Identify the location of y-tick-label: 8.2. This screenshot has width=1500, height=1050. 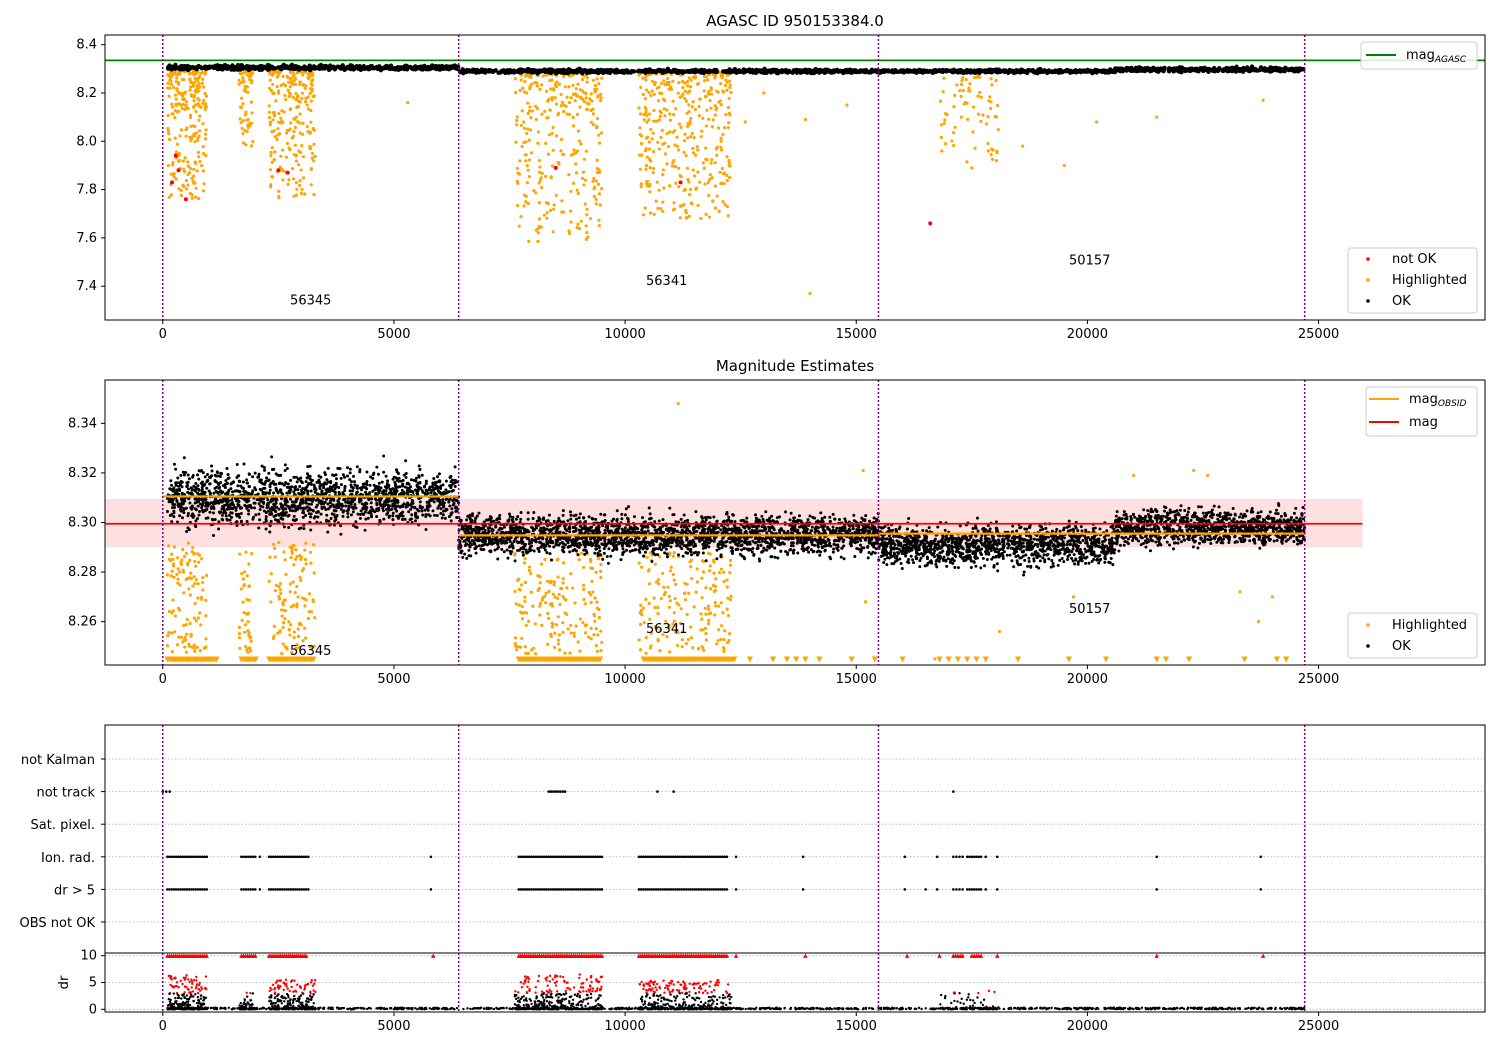
(86, 93).